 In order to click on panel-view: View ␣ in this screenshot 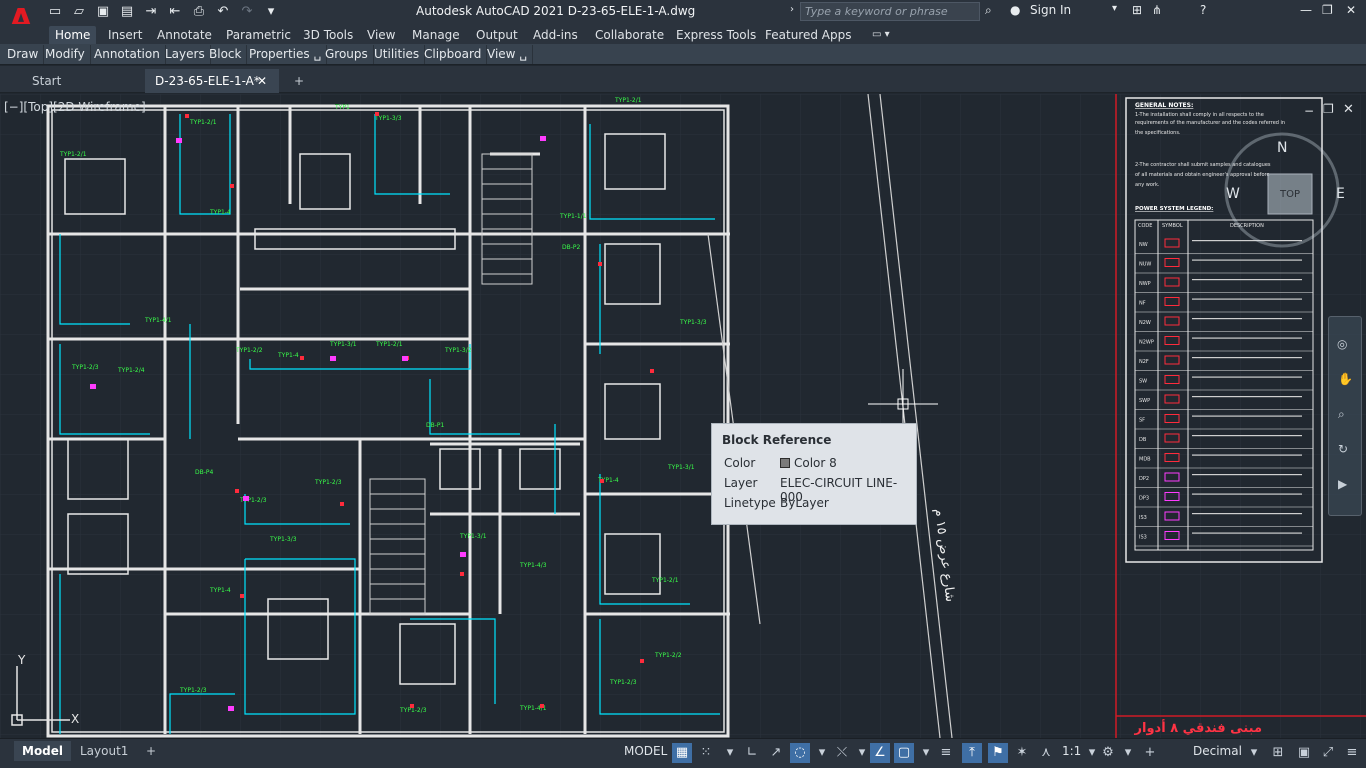, I will do `click(507, 54)`.